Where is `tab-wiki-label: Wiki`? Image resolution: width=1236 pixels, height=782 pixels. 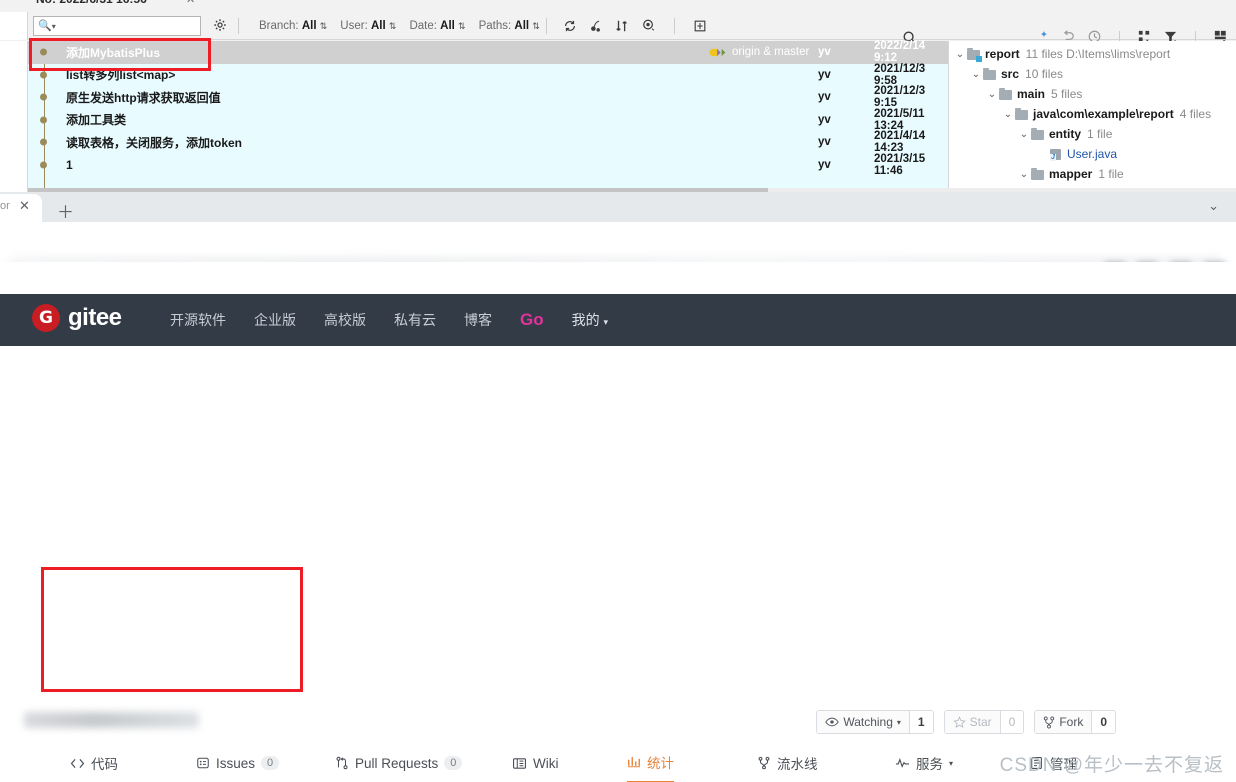 tab-wiki-label: Wiki is located at coordinates (546, 763).